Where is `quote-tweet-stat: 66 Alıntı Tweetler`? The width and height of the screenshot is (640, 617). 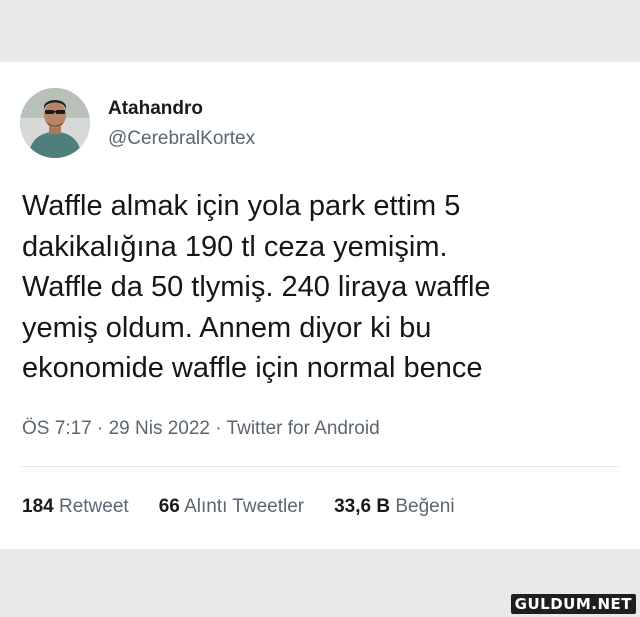 quote-tweet-stat: 66 Alıntı Tweetler is located at coordinates (231, 507).